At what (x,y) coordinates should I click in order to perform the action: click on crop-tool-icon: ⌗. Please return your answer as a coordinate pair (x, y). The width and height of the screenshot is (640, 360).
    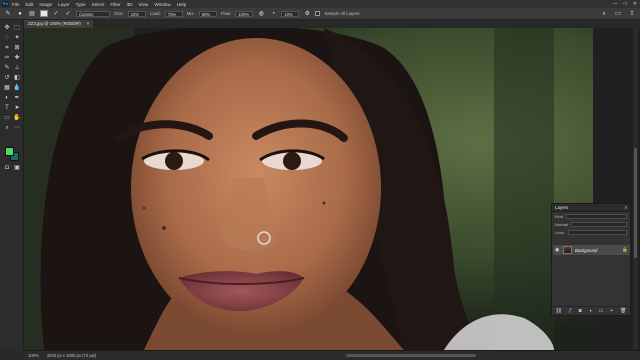
    Looking at the image, I should click on (7, 48).